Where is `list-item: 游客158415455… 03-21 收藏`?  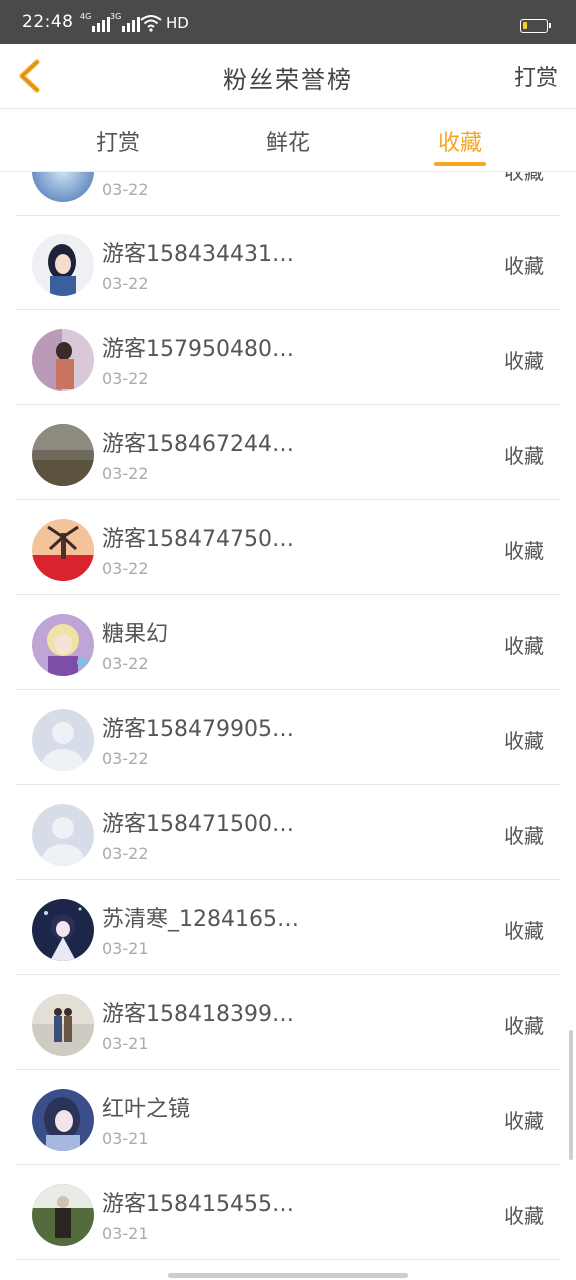 list-item: 游客158415455… 03-21 收藏 is located at coordinates (288, 1213).